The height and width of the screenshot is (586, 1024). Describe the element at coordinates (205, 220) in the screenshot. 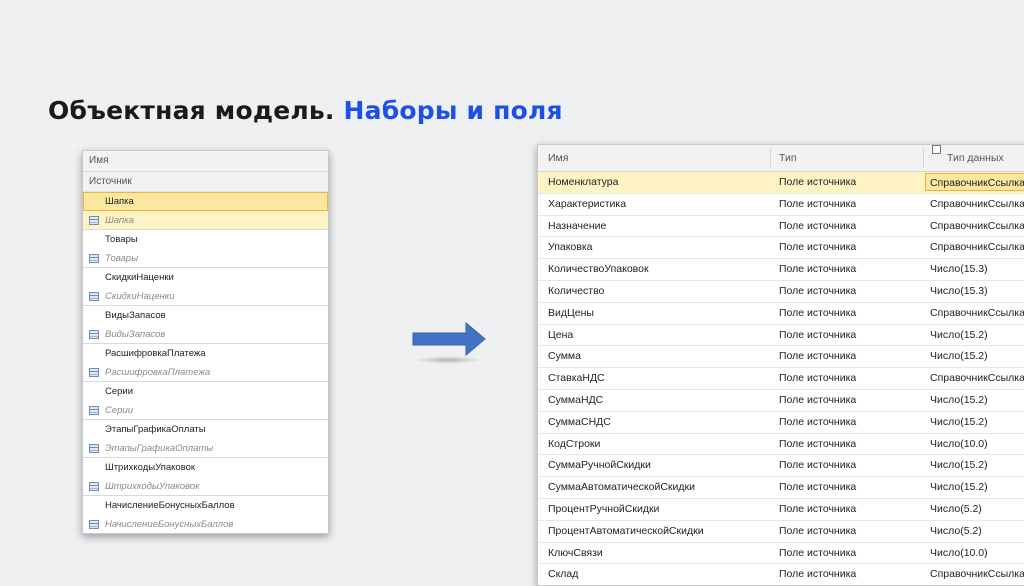

I see `data-set-item: Шапка` at that location.